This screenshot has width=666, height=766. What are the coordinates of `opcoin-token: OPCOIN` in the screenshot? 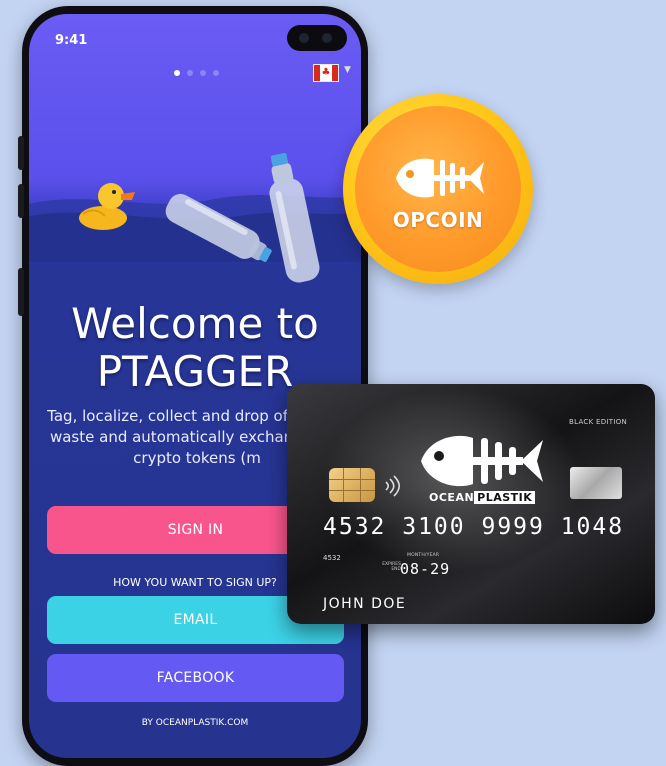 It's located at (438, 189).